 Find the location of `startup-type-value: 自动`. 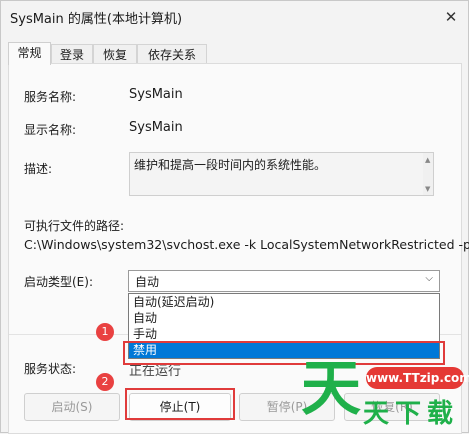

startup-type-value: 自动 is located at coordinates (147, 282).